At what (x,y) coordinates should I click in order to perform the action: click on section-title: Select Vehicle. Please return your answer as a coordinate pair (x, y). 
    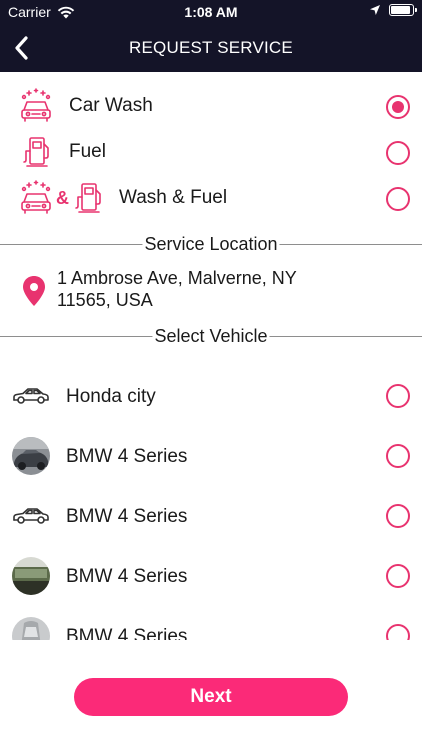
    Looking at the image, I should click on (211, 336).